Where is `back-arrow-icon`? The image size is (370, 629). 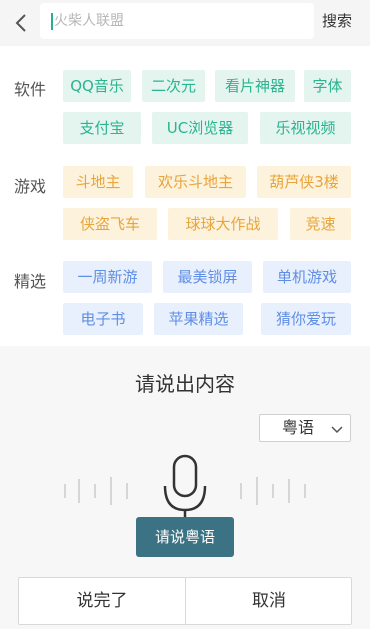
back-arrow-icon is located at coordinates (22, 23).